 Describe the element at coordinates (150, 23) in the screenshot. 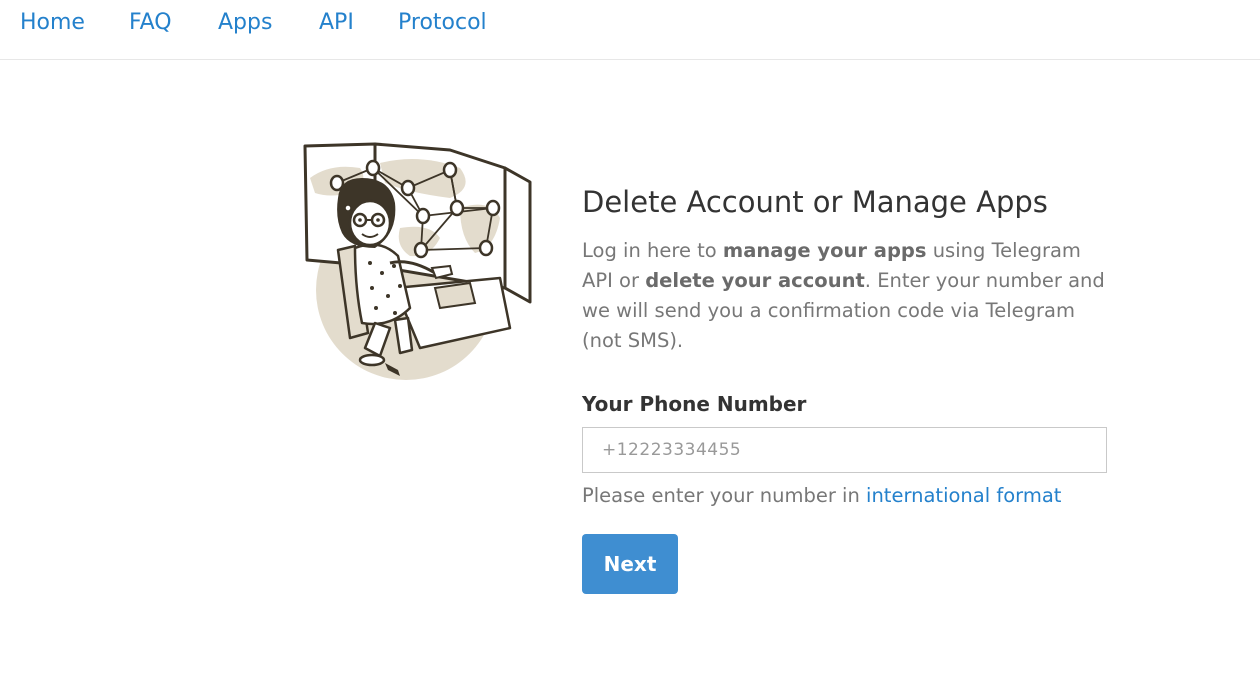

I see `nav-faq-link: FAQ` at that location.